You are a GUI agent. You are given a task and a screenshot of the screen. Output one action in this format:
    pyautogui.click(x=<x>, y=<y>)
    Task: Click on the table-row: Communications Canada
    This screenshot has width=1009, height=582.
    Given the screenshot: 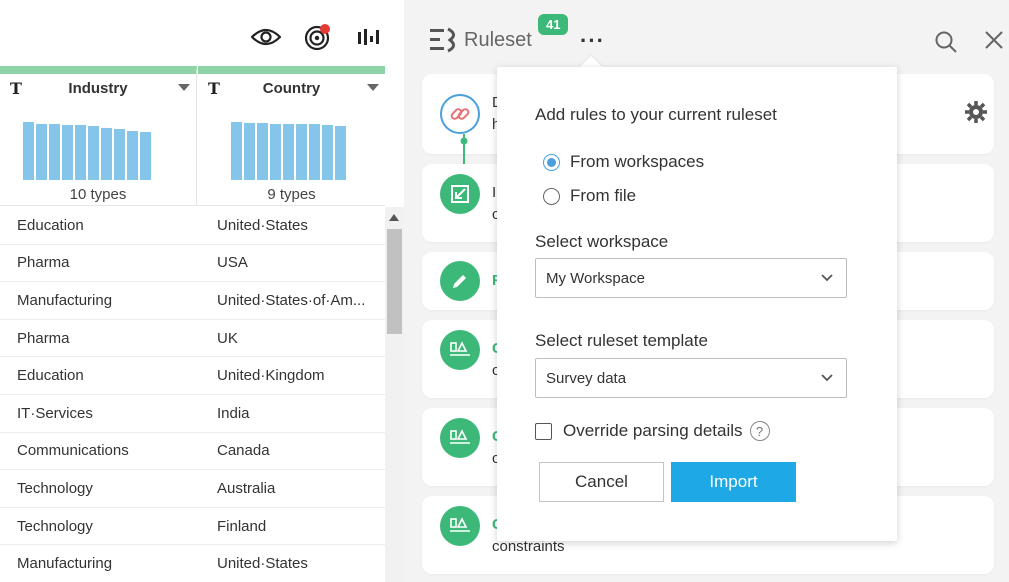 What is the action you would take?
    pyautogui.click(x=192, y=452)
    